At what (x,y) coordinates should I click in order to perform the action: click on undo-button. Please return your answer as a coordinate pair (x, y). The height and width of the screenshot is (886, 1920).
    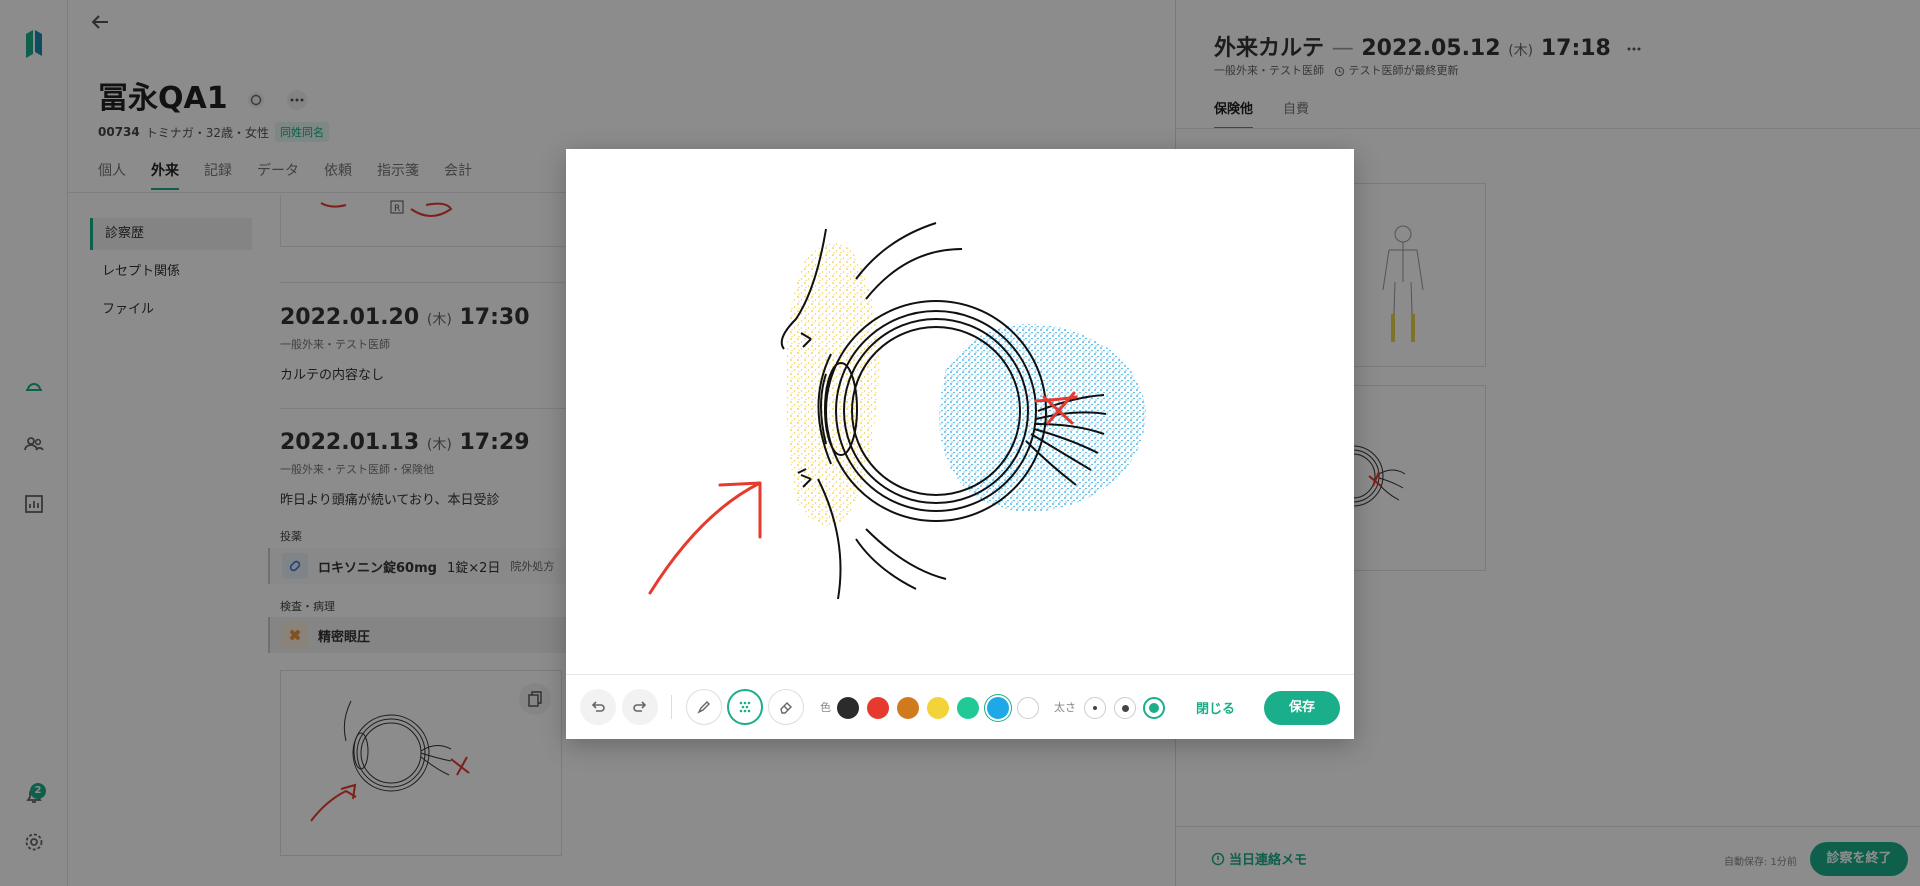
    Looking at the image, I should click on (598, 707).